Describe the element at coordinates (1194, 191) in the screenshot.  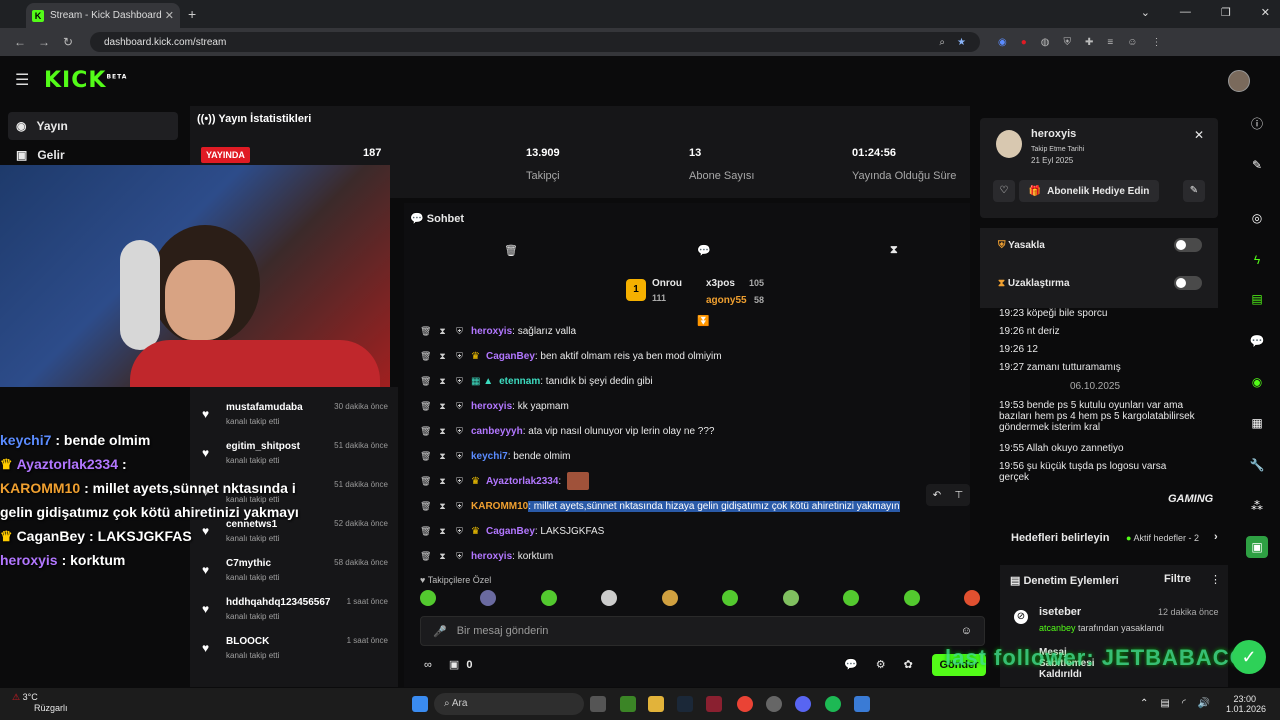
I see `mod-tool-button: ✎` at that location.